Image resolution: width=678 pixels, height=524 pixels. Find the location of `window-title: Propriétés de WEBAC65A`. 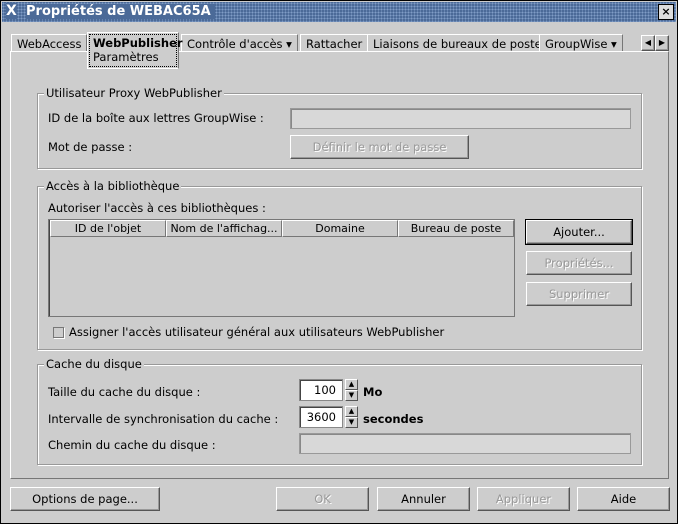

window-title: Propriétés de WEBAC65A is located at coordinates (120, 11).